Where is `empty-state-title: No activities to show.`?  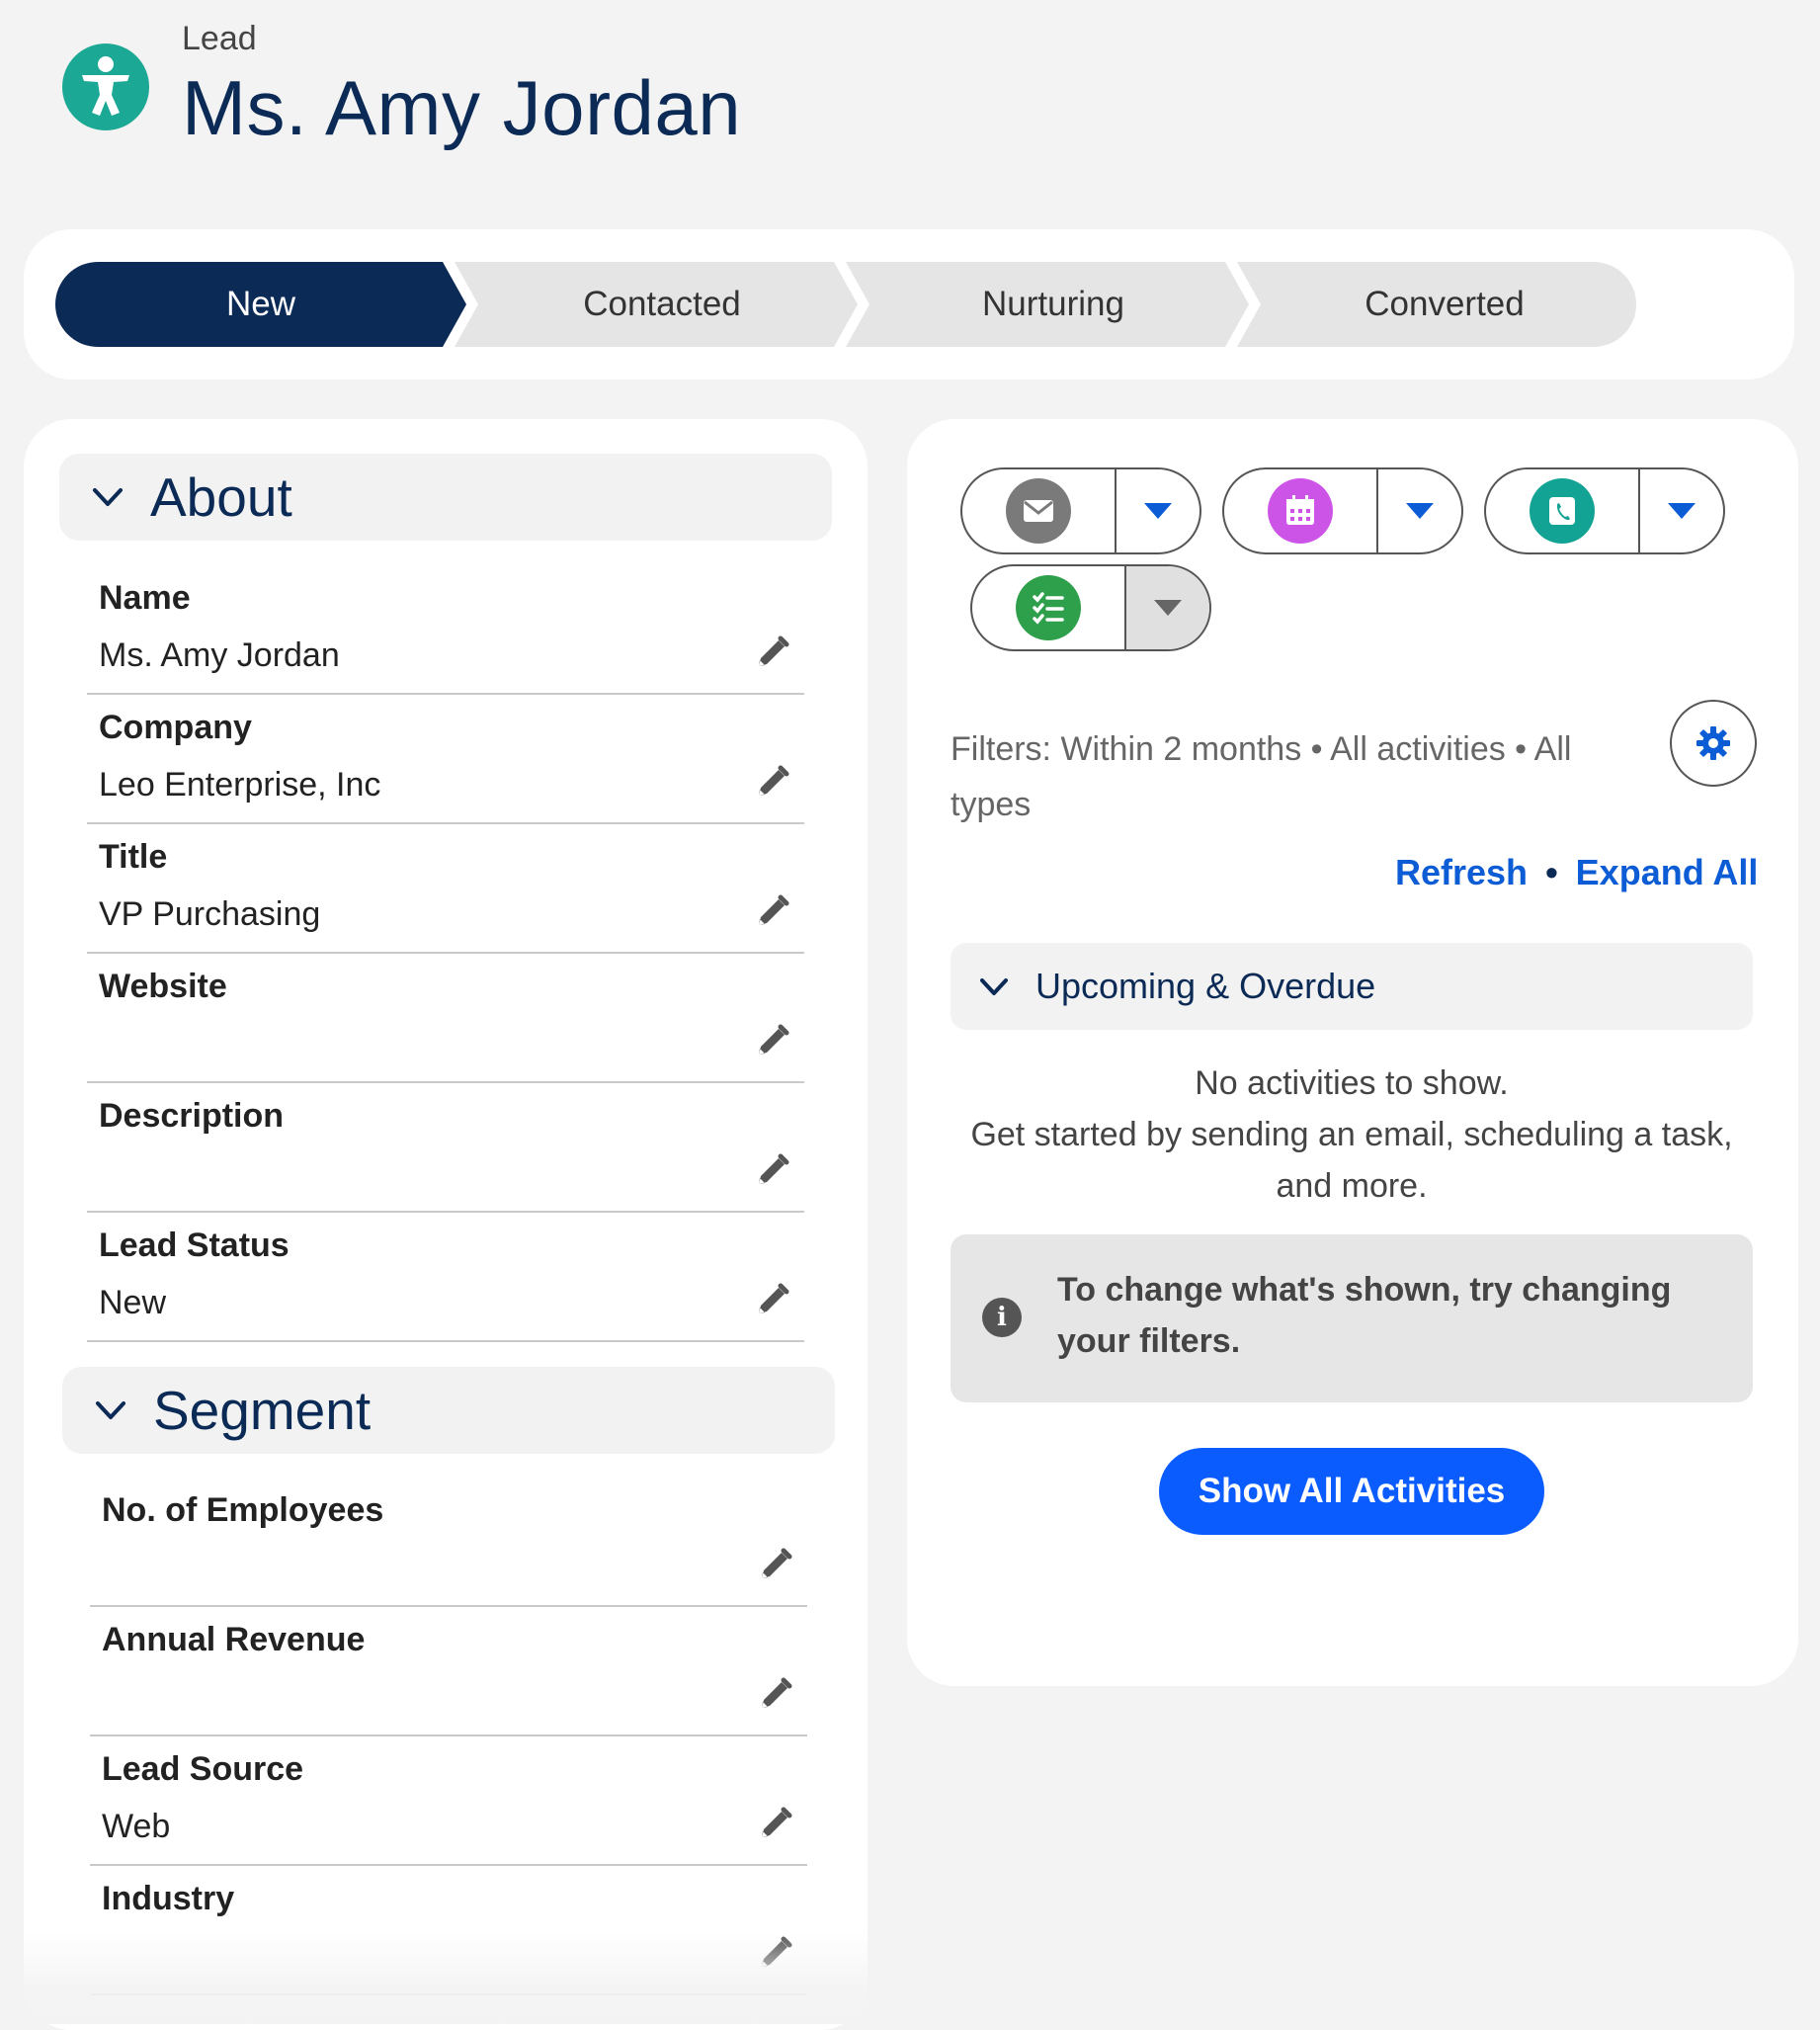 empty-state-title: No activities to show. is located at coordinates (1352, 1083).